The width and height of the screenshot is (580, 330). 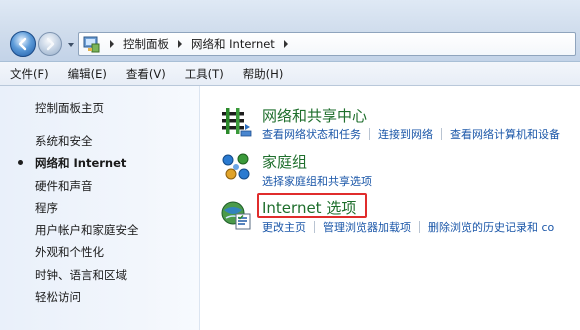 What do you see at coordinates (91, 44) in the screenshot?
I see `control-panel-icon` at bounding box center [91, 44].